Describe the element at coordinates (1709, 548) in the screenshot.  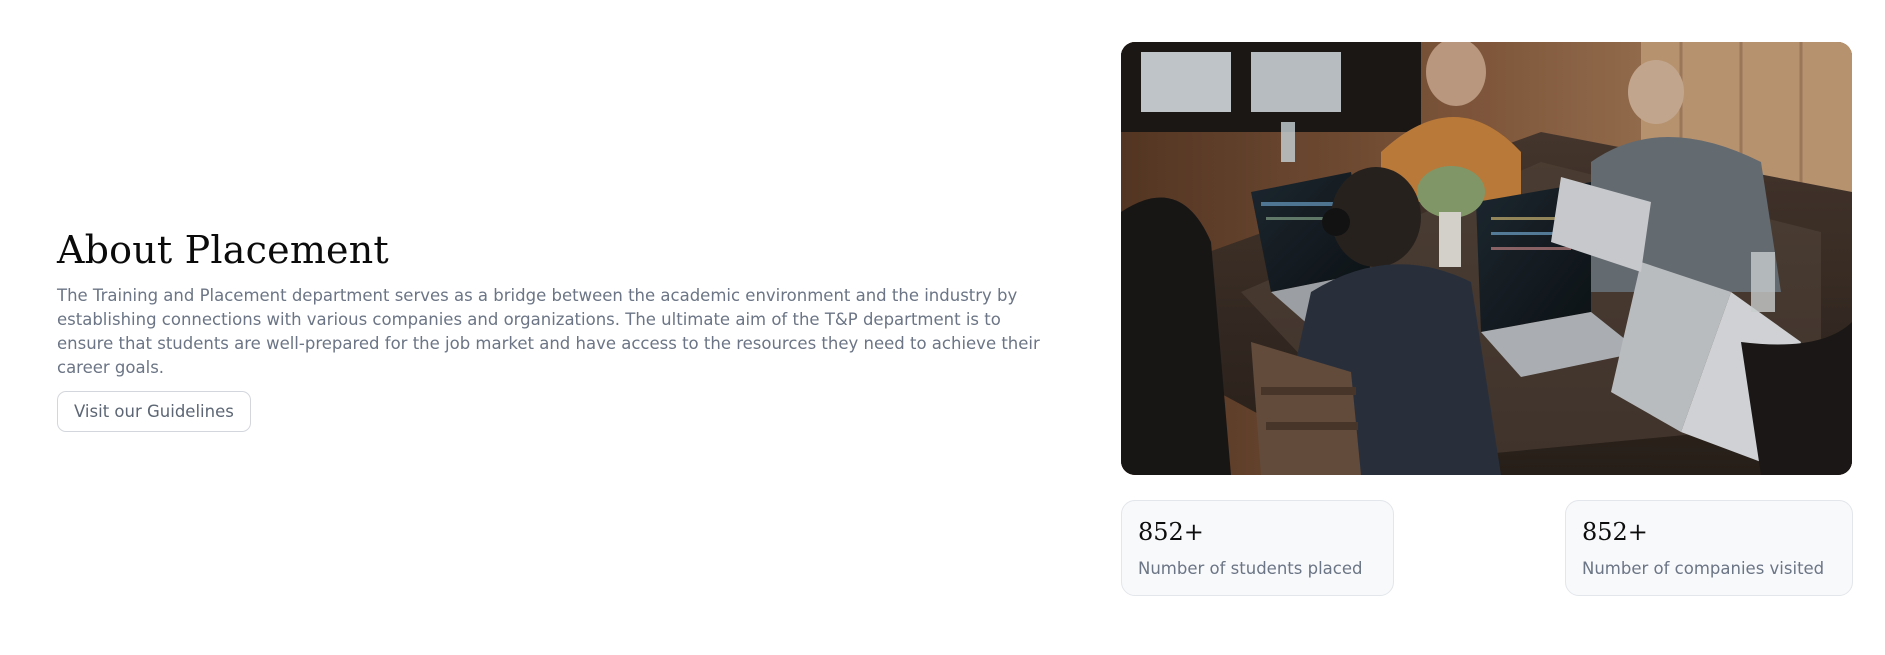
I see `stat-card-companies-visited: 852+ Number of companies visited` at that location.